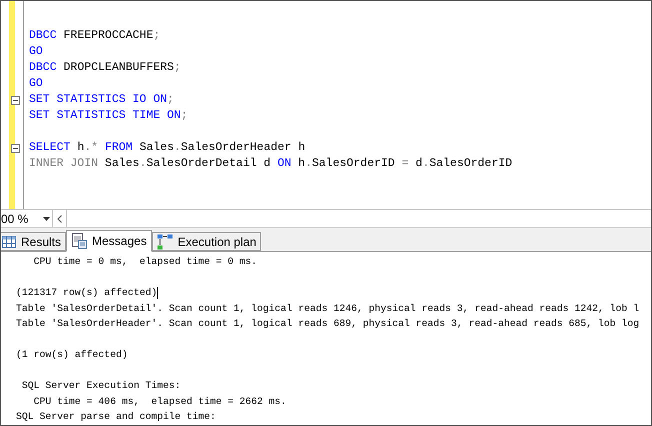 Image resolution: width=652 pixels, height=426 pixels. What do you see at coordinates (207, 241) in the screenshot?
I see `tab: Execution plan` at bounding box center [207, 241].